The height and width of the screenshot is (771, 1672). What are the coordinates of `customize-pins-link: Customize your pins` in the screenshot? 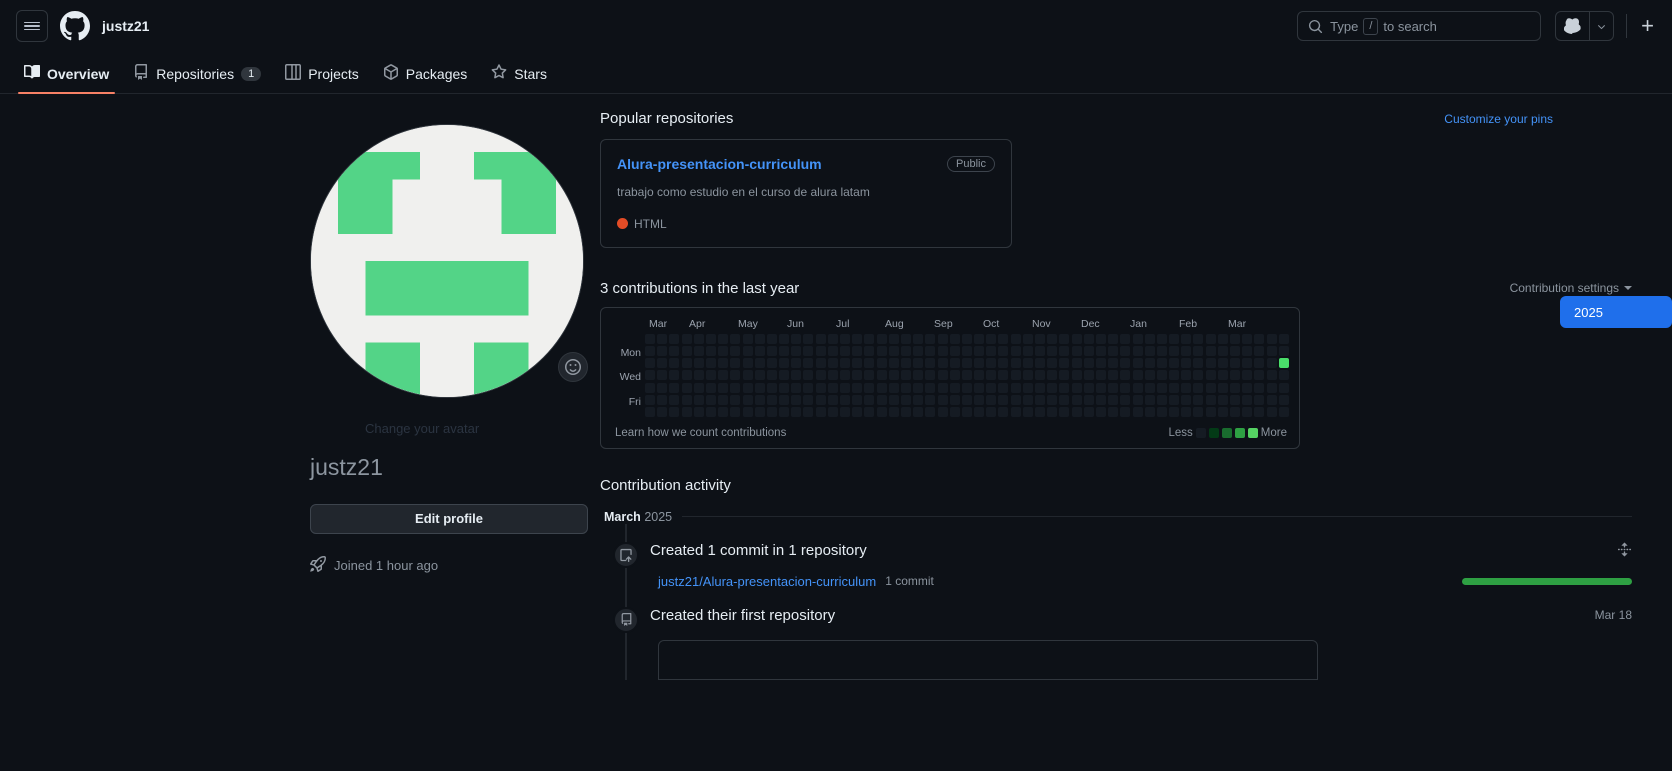 It's located at (1548, 119).